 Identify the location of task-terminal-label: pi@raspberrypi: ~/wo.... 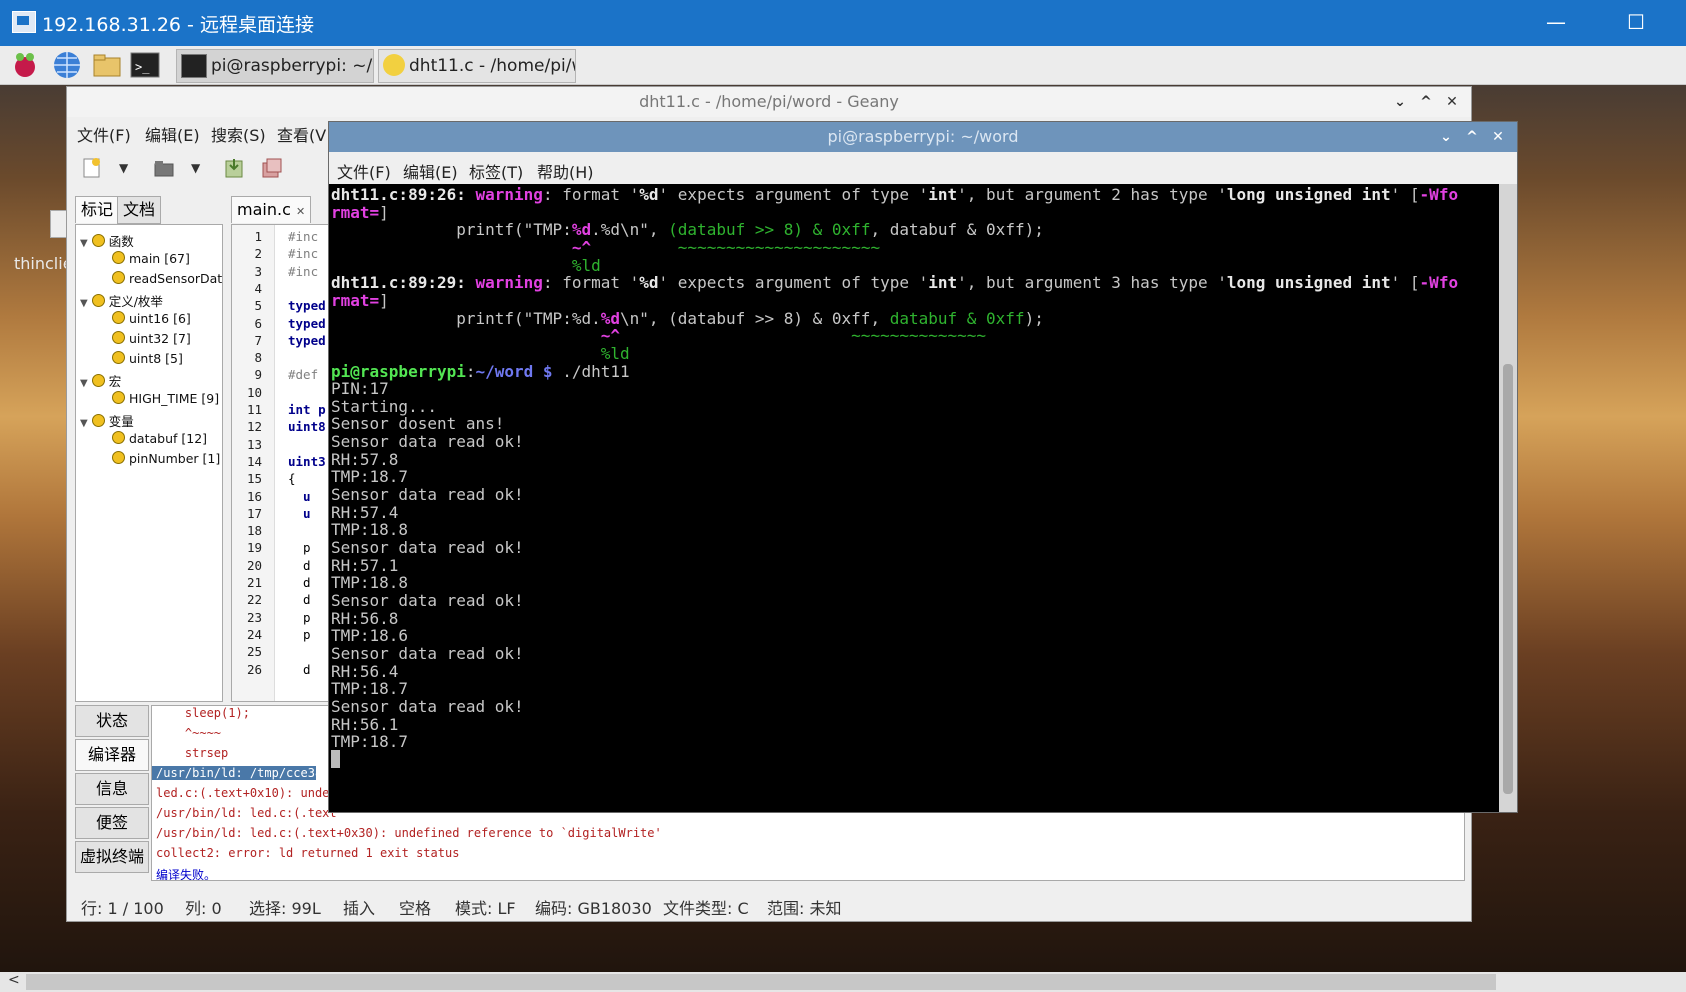
(292, 66).